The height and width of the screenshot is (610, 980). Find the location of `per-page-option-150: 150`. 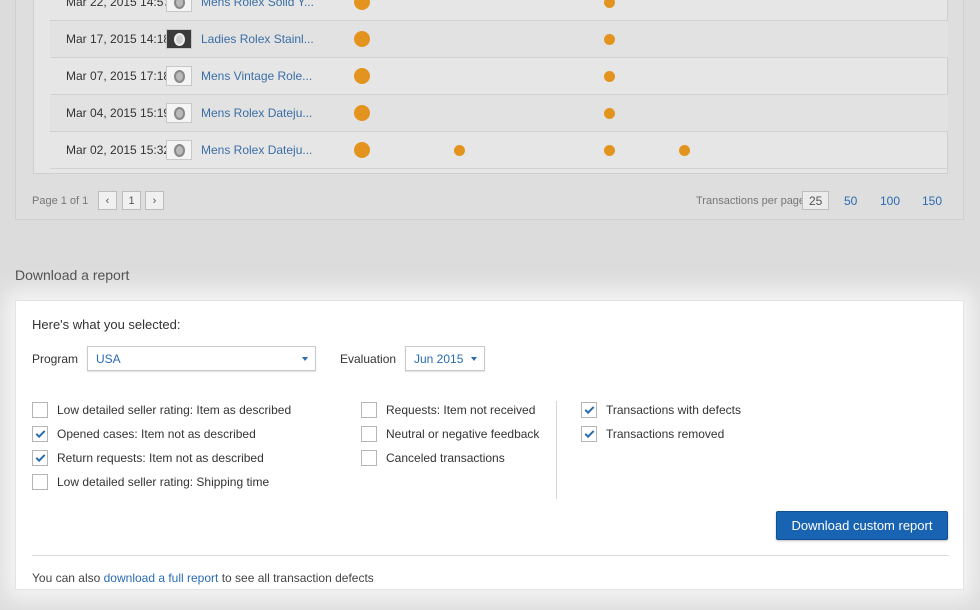

per-page-option-150: 150 is located at coordinates (932, 201).